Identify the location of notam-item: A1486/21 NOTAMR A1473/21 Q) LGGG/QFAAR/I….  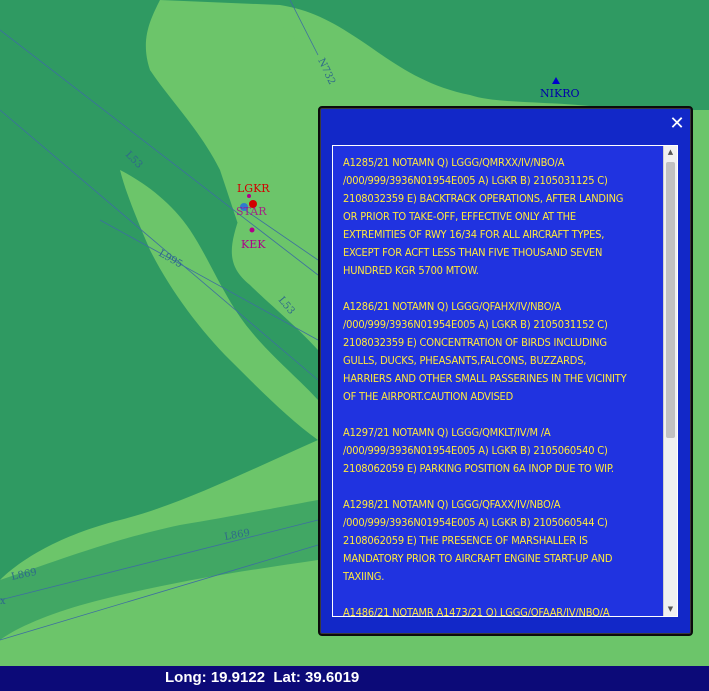
(476, 611).